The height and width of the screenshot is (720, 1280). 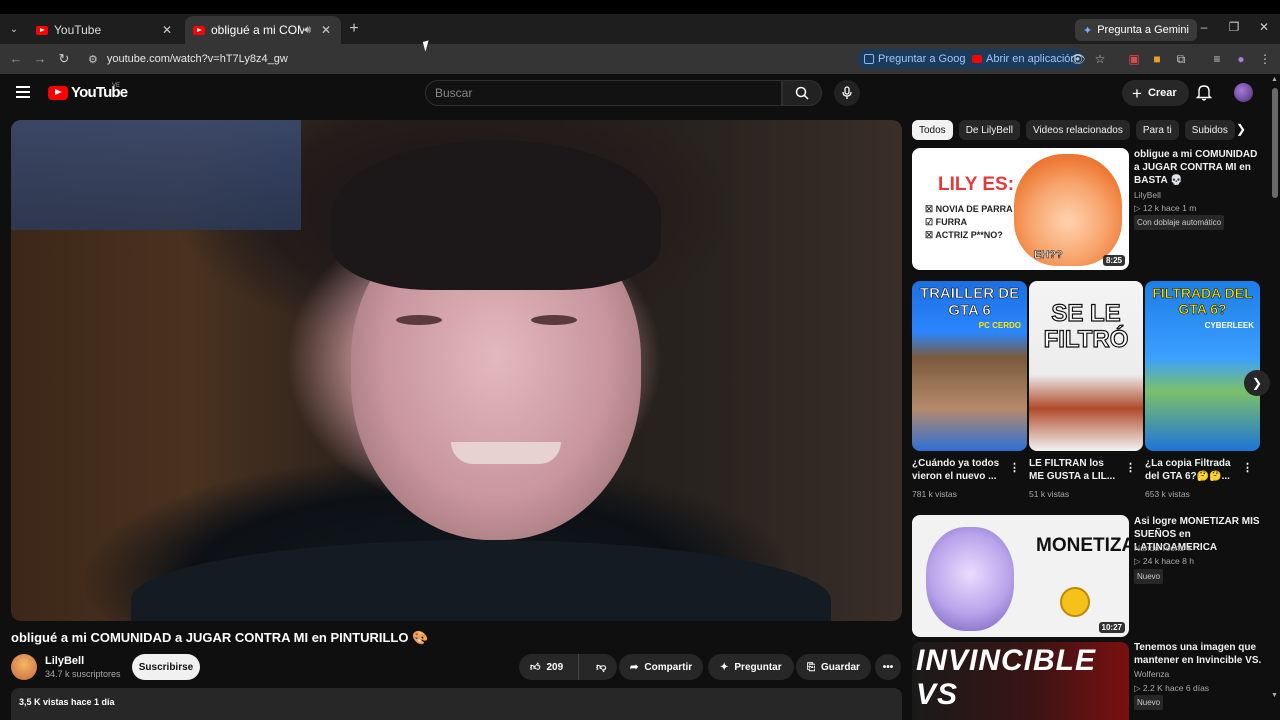 I want to click on country-code: VE, so click(x=116, y=86).